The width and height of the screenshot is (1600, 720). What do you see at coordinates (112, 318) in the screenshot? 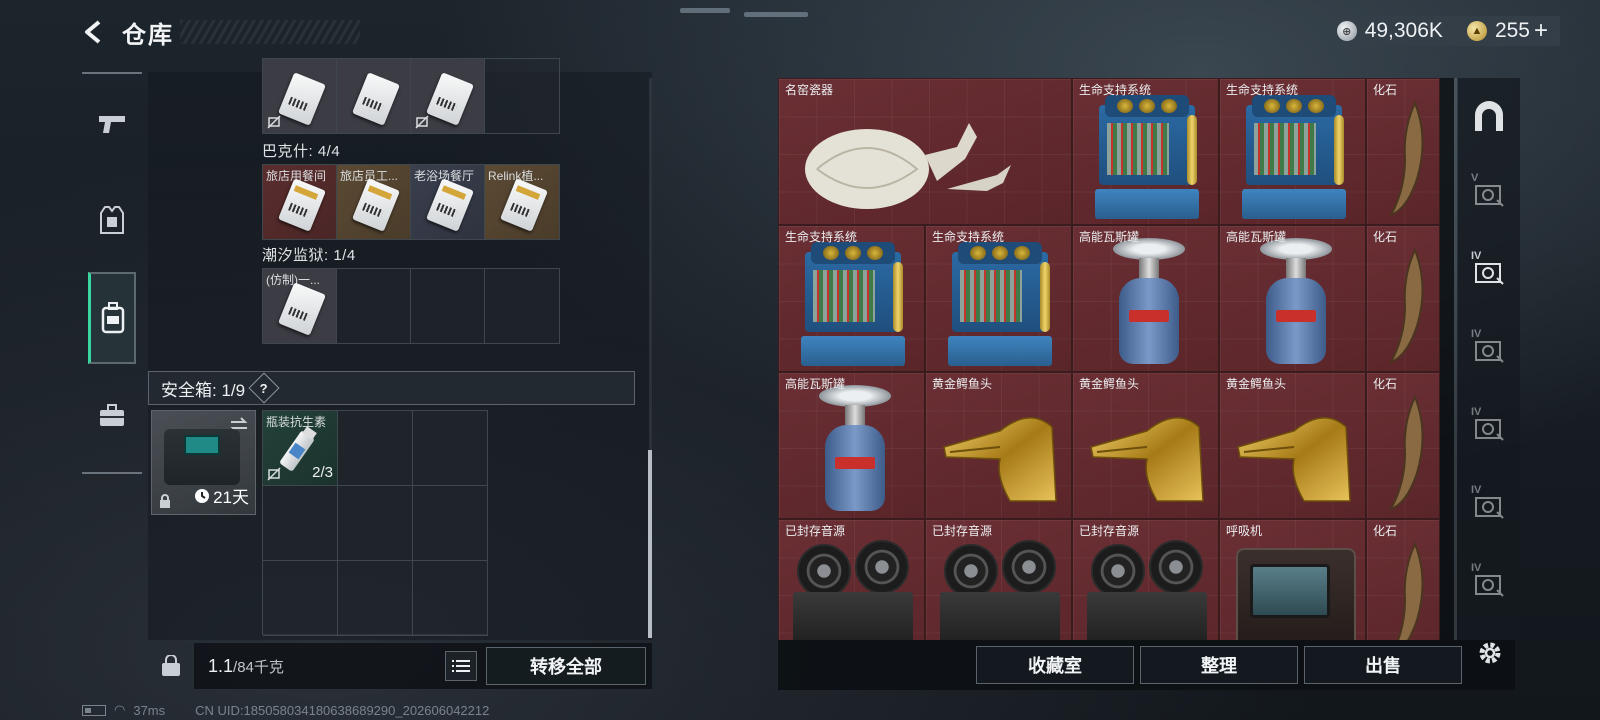
I see `nav-backpack` at bounding box center [112, 318].